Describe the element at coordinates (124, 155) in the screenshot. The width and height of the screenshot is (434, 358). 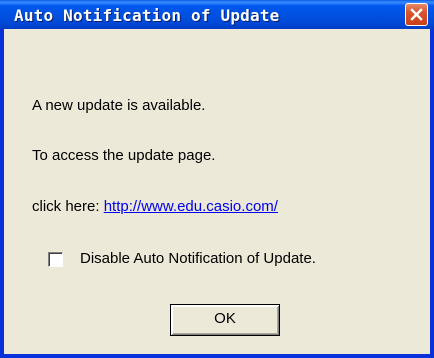
I see `message-line-2: To access the update page.` at that location.